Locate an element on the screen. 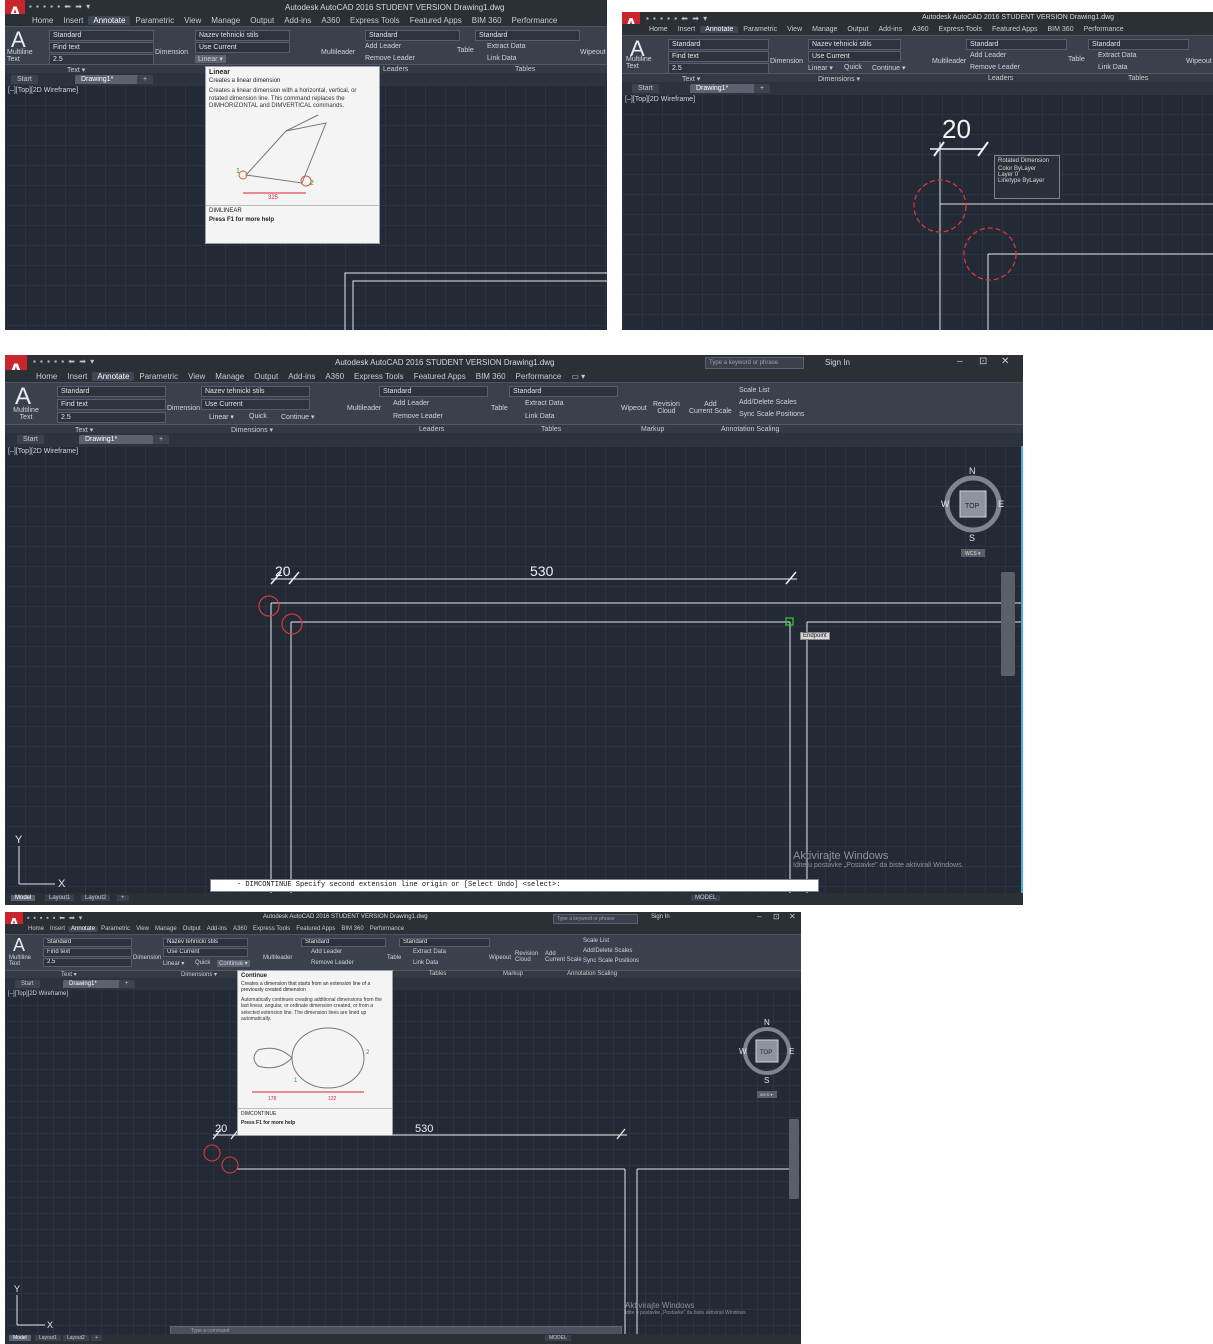  new-tab-button: + is located at coordinates (762, 88).